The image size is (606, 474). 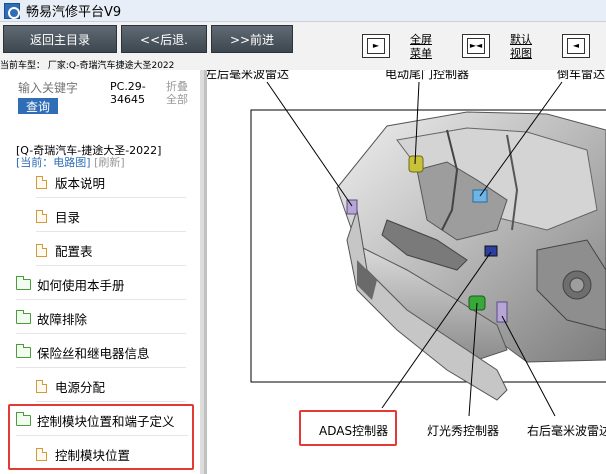 What do you see at coordinates (60, 39) in the screenshot?
I see `back-to-main-button: 返回主目录` at bounding box center [60, 39].